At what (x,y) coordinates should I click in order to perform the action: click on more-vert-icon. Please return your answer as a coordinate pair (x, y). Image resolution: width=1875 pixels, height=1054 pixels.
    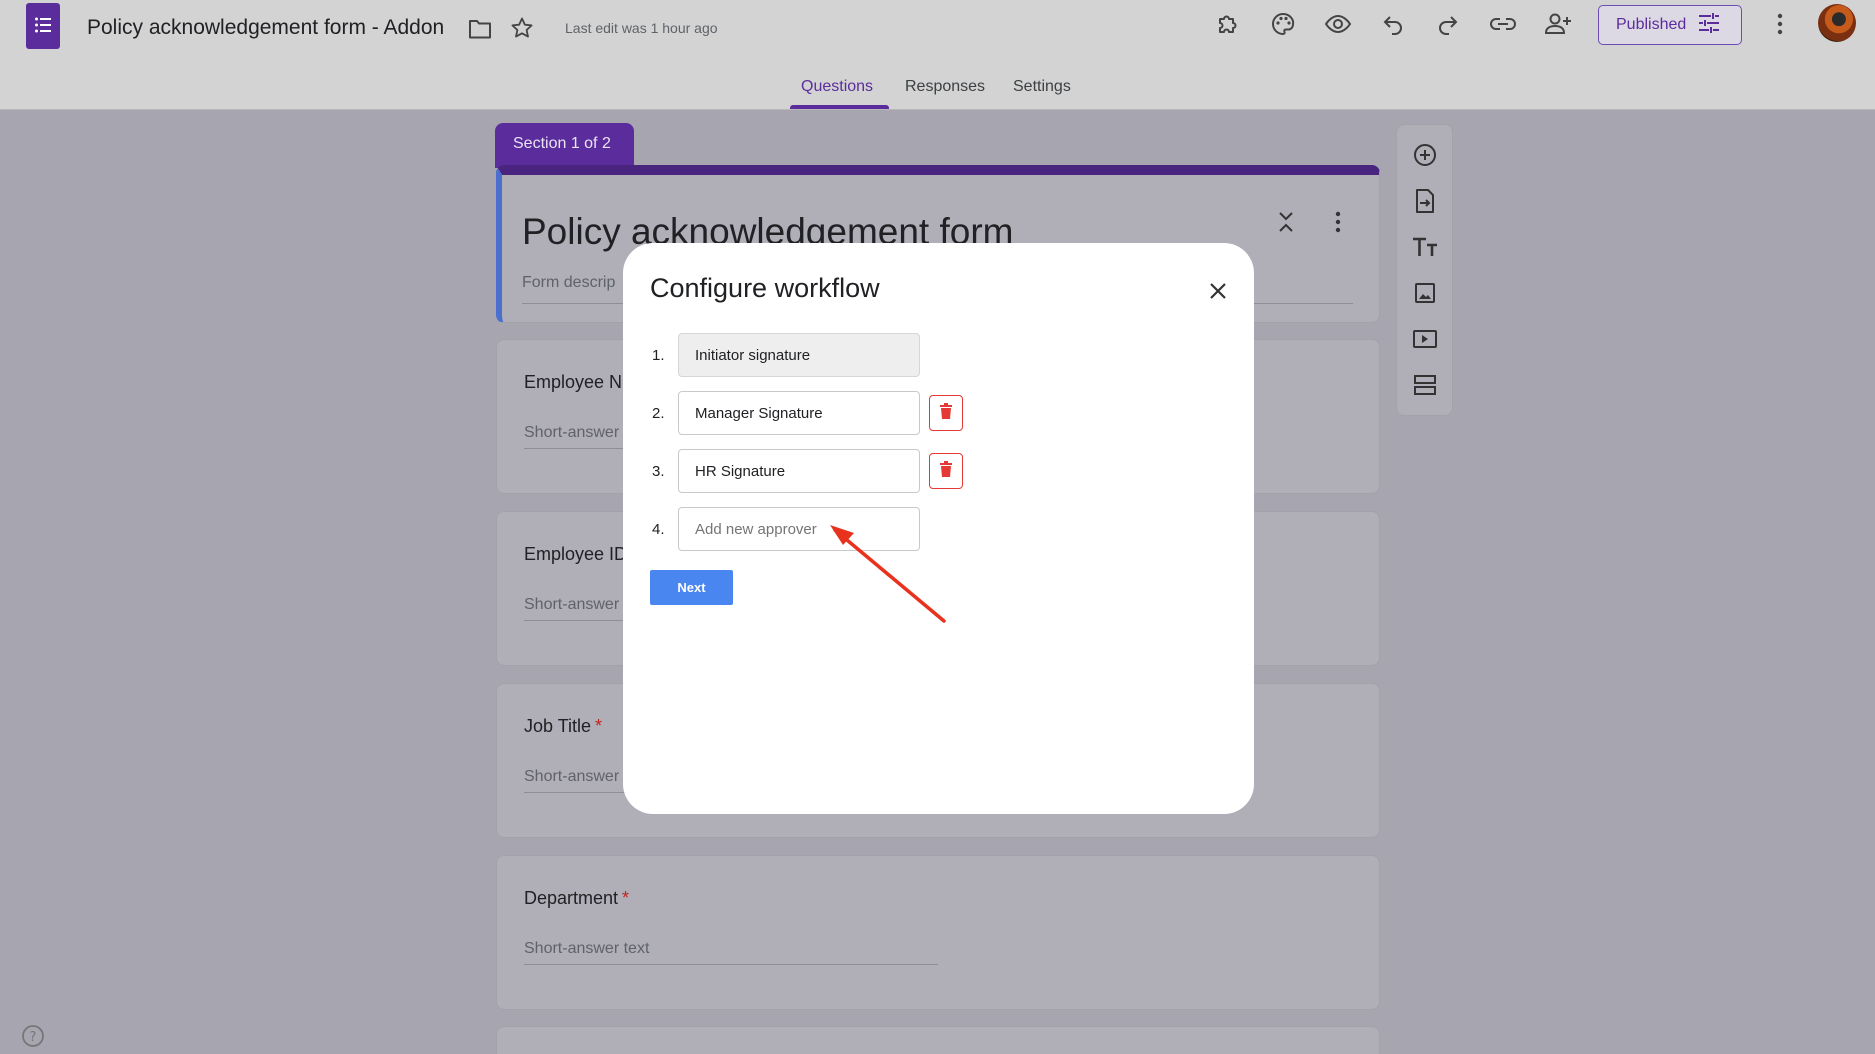
    Looking at the image, I should click on (1780, 24).